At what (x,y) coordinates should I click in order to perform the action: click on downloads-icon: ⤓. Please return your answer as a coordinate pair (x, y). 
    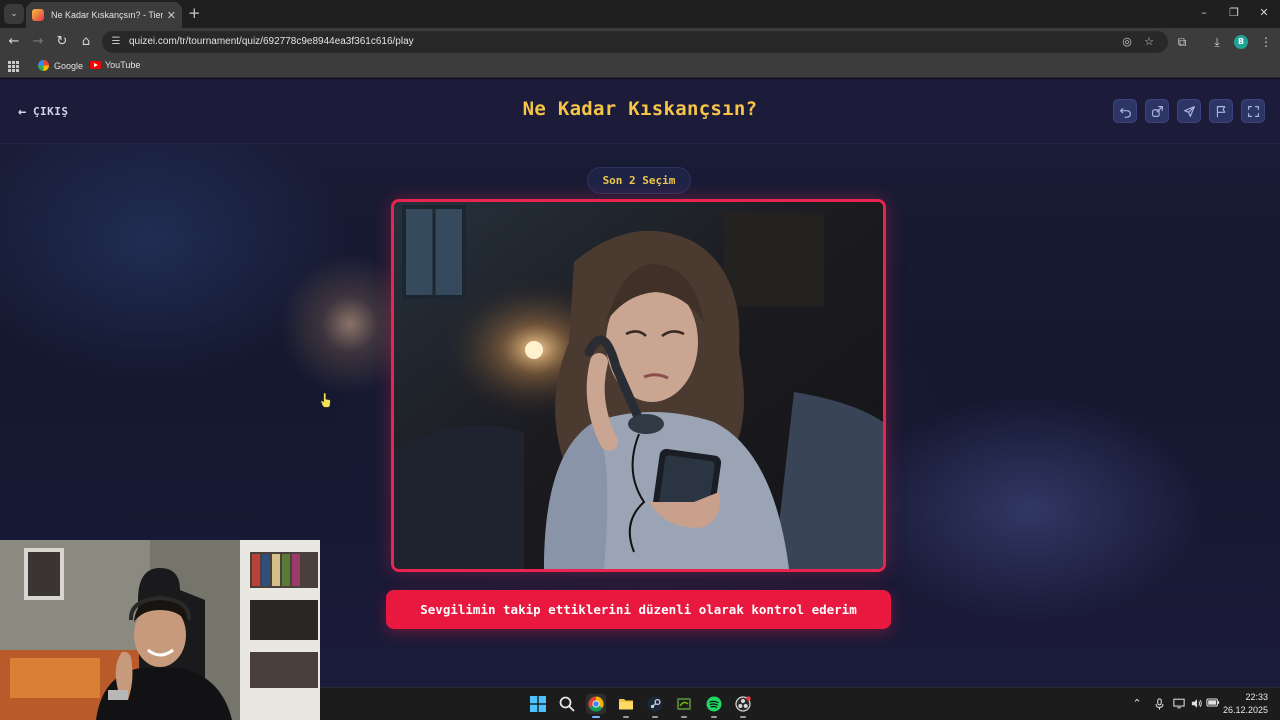
    Looking at the image, I should click on (1217, 42).